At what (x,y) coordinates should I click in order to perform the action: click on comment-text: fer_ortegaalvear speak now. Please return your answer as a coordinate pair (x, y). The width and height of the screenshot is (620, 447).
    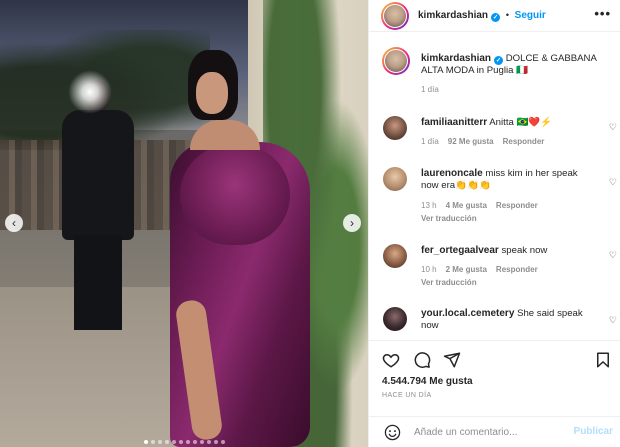
    Looking at the image, I should click on (484, 250).